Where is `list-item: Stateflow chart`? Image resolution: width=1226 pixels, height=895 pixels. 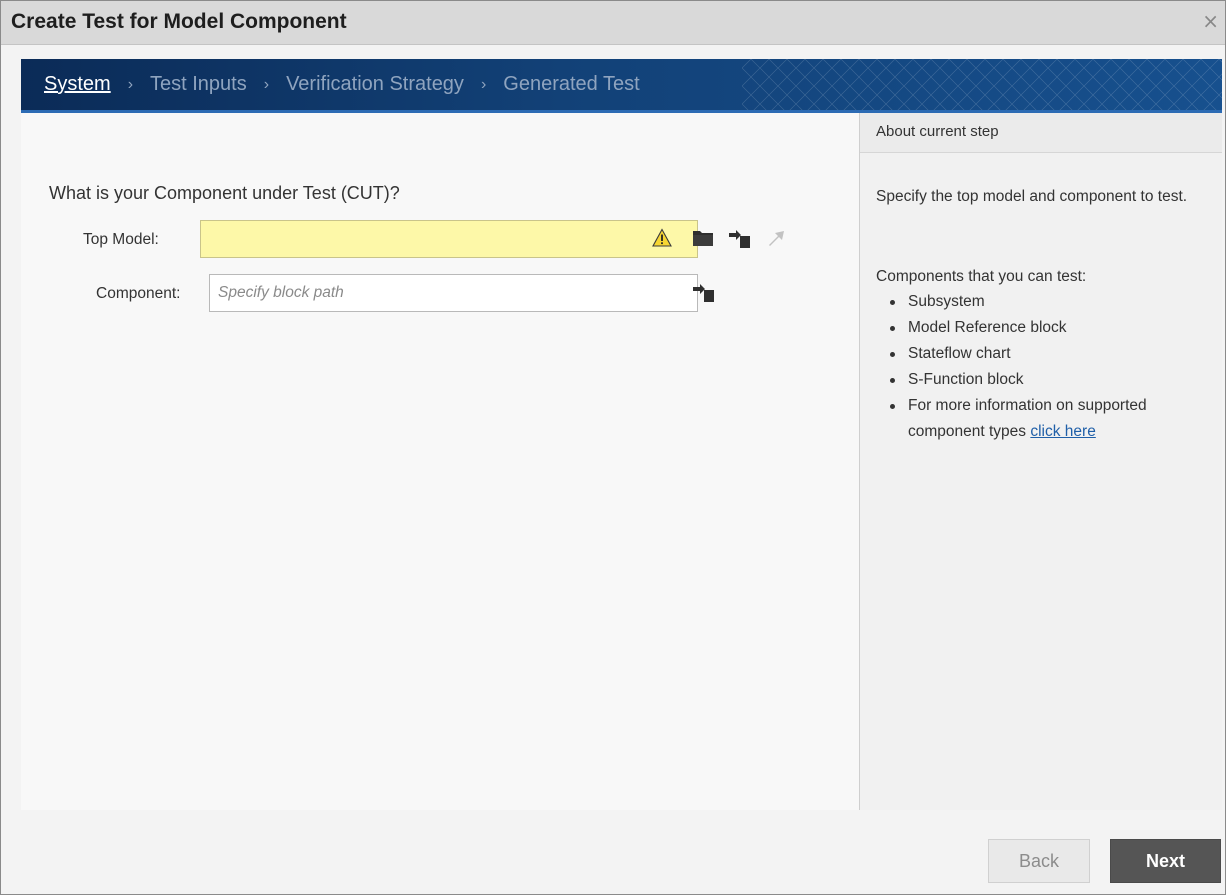 list-item: Stateflow chart is located at coordinates (1041, 354).